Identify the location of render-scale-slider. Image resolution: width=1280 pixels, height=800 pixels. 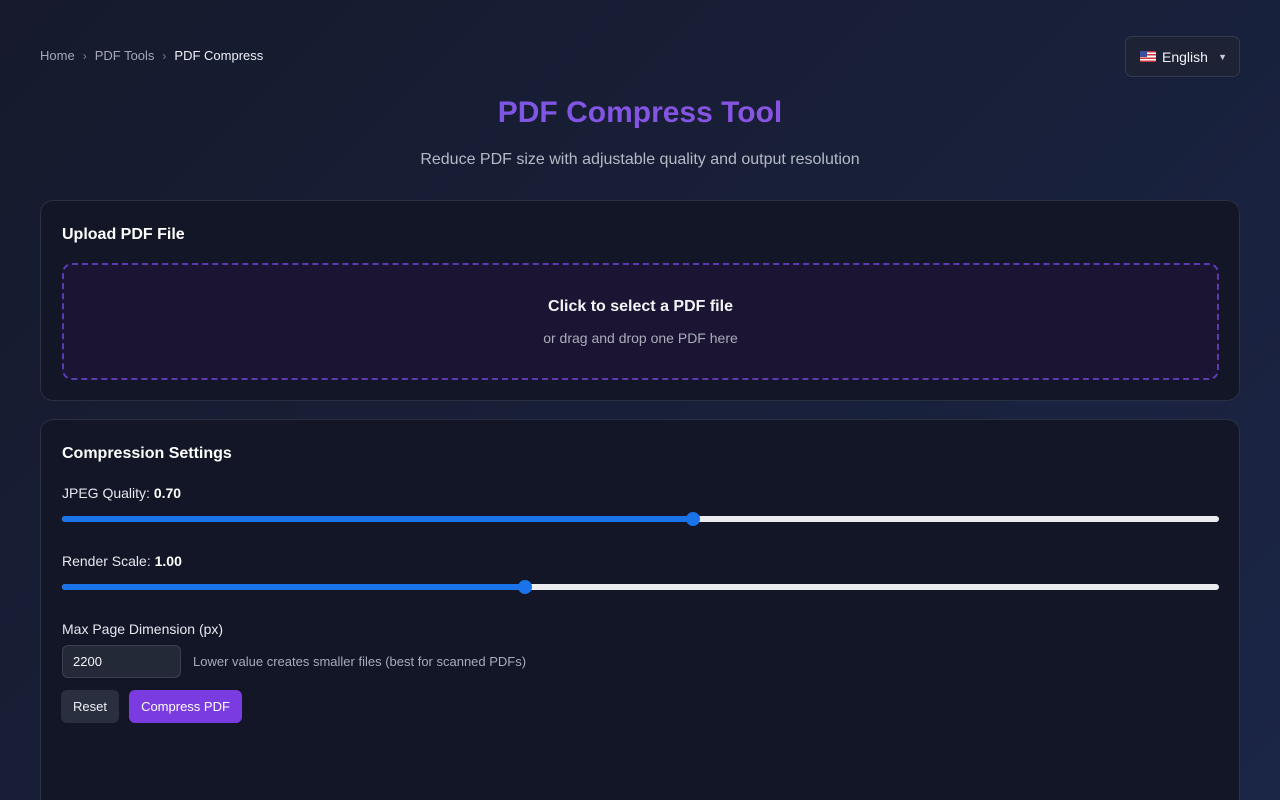
(640, 587).